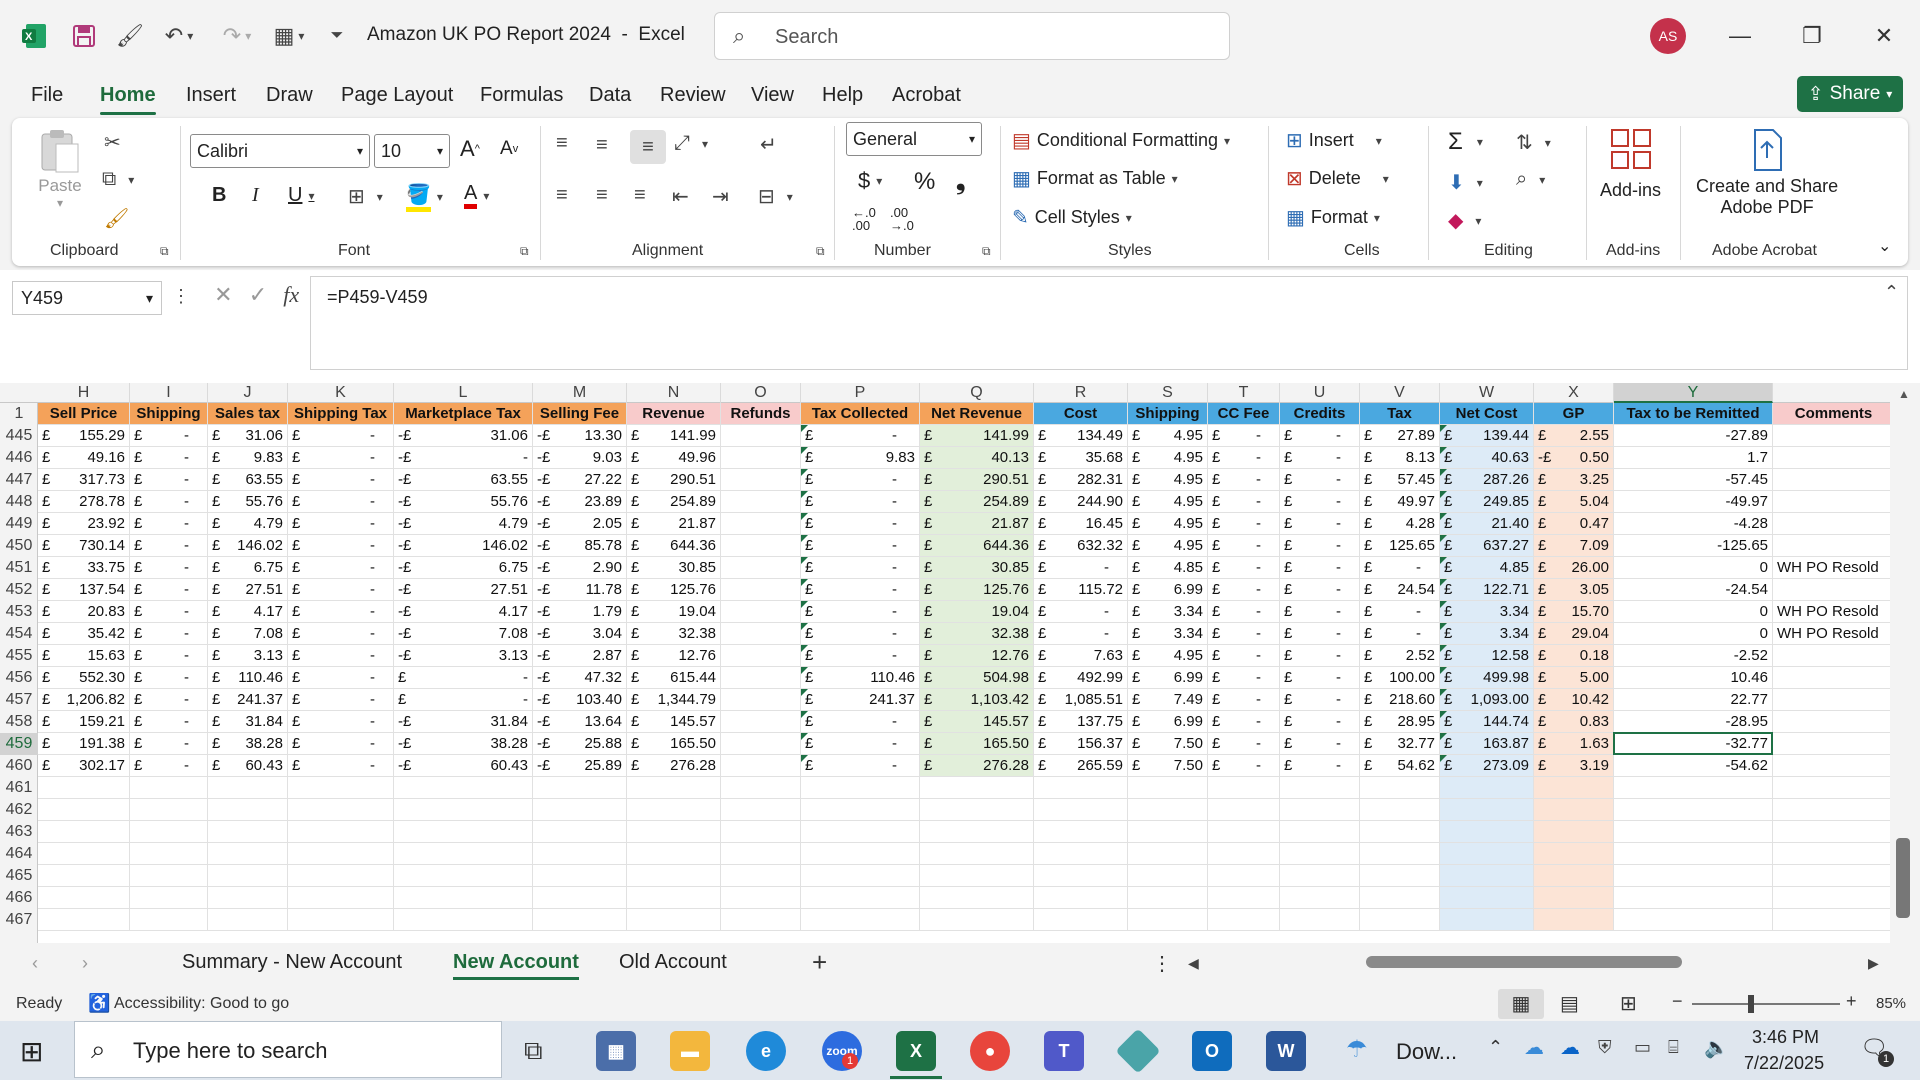 This screenshot has width=1920, height=1080. What do you see at coordinates (1081, 656) in the screenshot?
I see `cell: £7.63` at bounding box center [1081, 656].